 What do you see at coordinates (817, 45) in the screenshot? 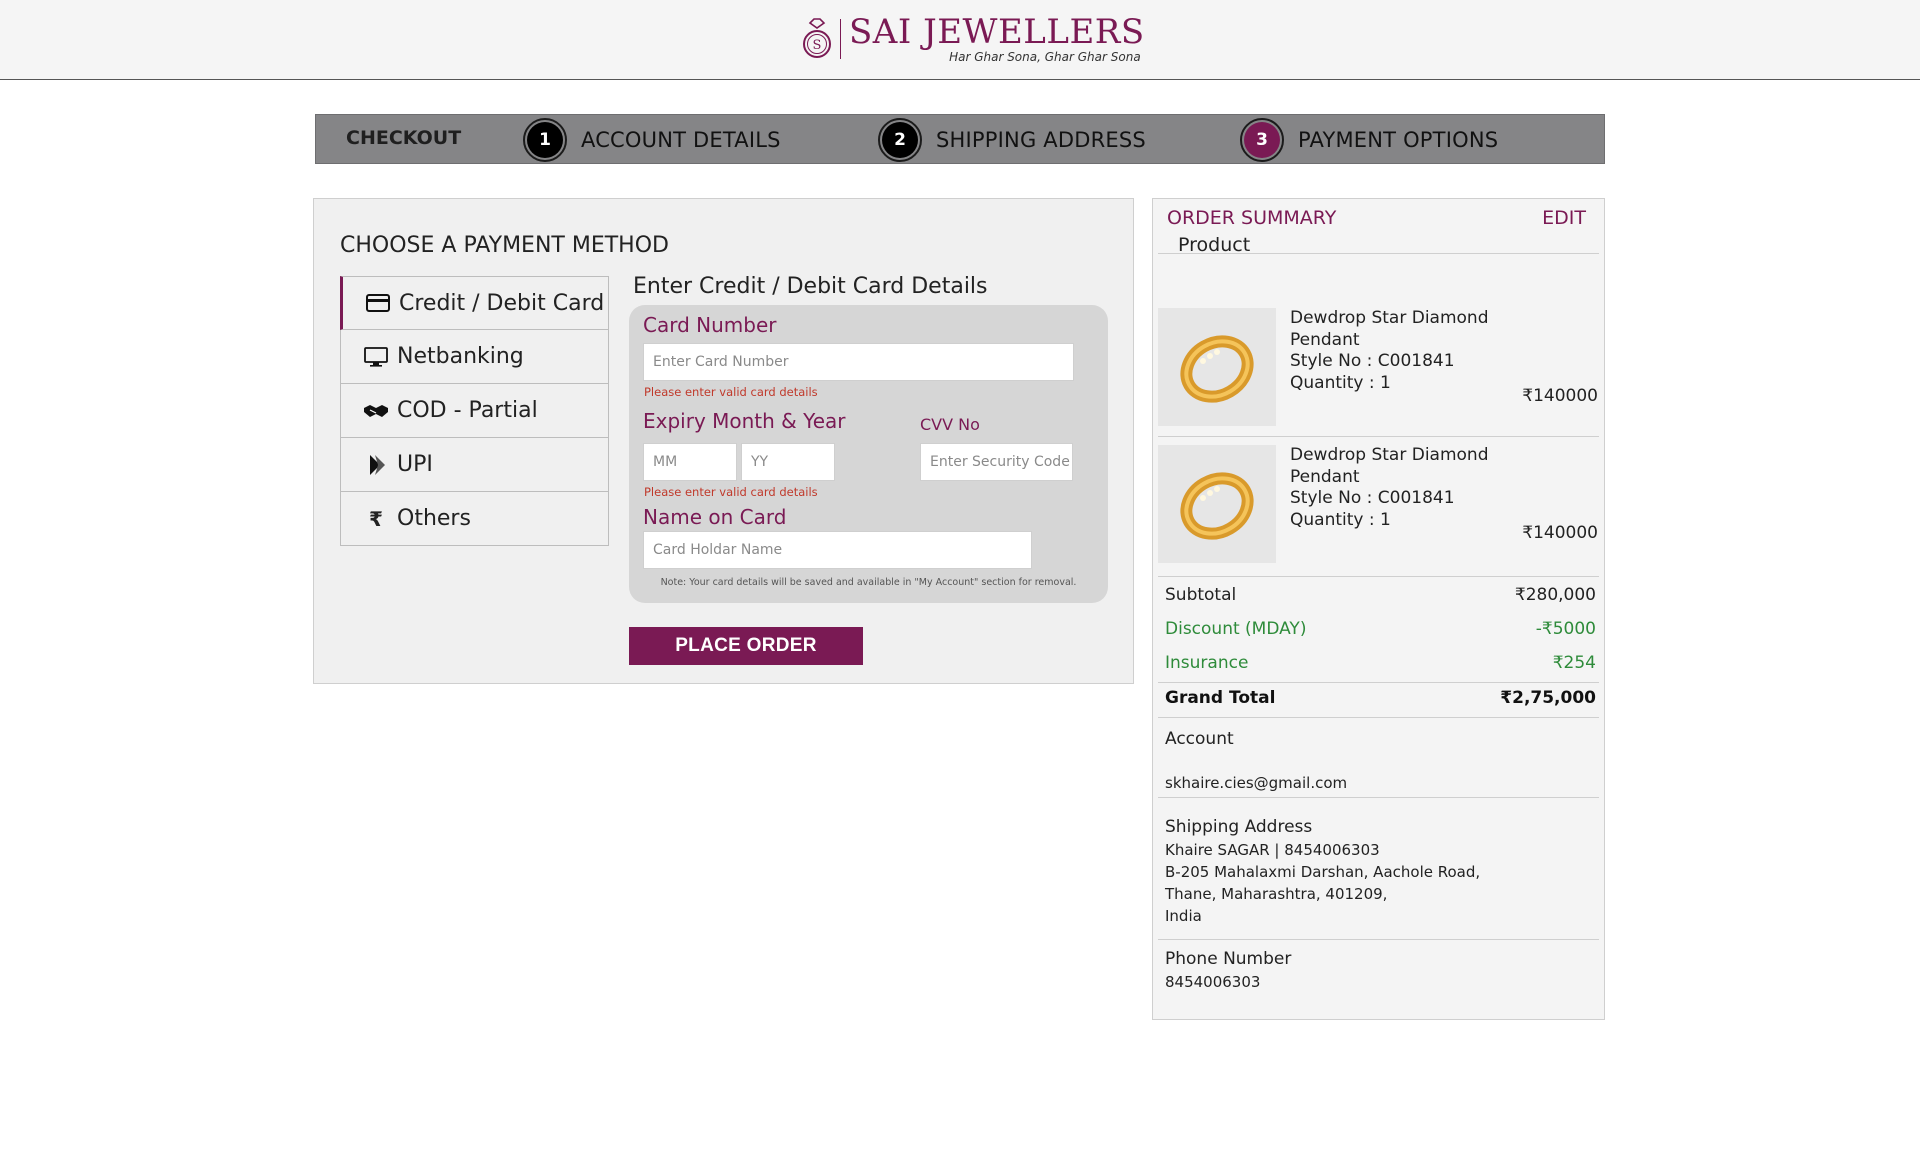
I see `svg-text: S` at bounding box center [817, 45].